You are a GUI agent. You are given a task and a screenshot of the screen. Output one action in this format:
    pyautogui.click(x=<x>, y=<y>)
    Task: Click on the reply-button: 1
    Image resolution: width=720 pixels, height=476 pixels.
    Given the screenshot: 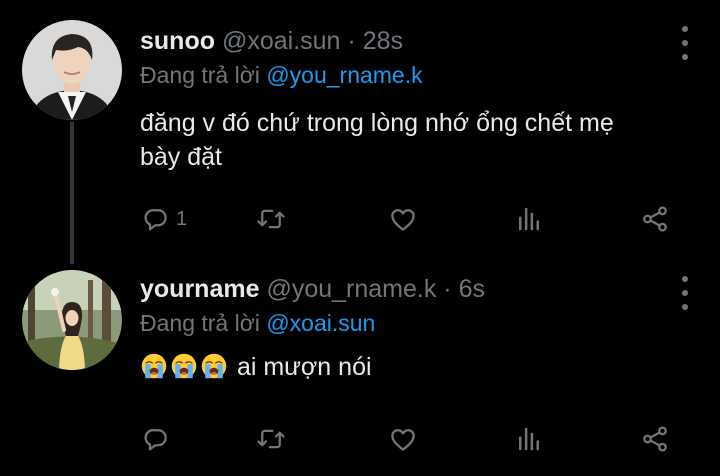 What is the action you would take?
    pyautogui.click(x=163, y=219)
    